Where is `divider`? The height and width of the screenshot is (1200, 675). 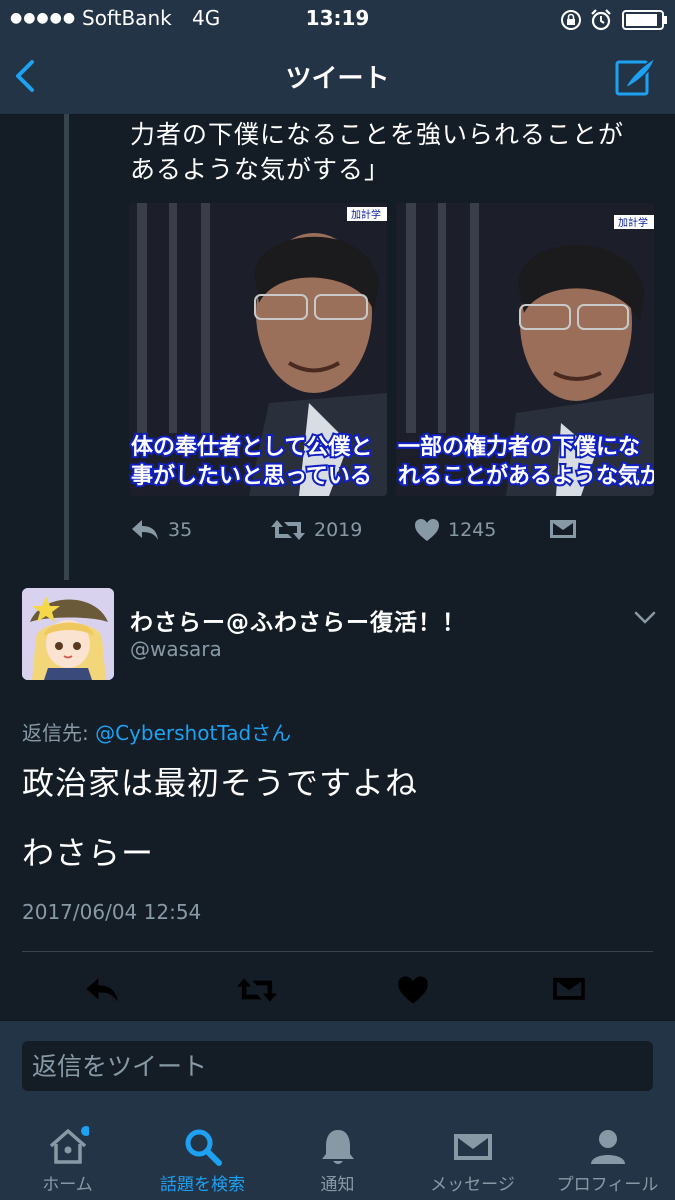 divider is located at coordinates (337, 951).